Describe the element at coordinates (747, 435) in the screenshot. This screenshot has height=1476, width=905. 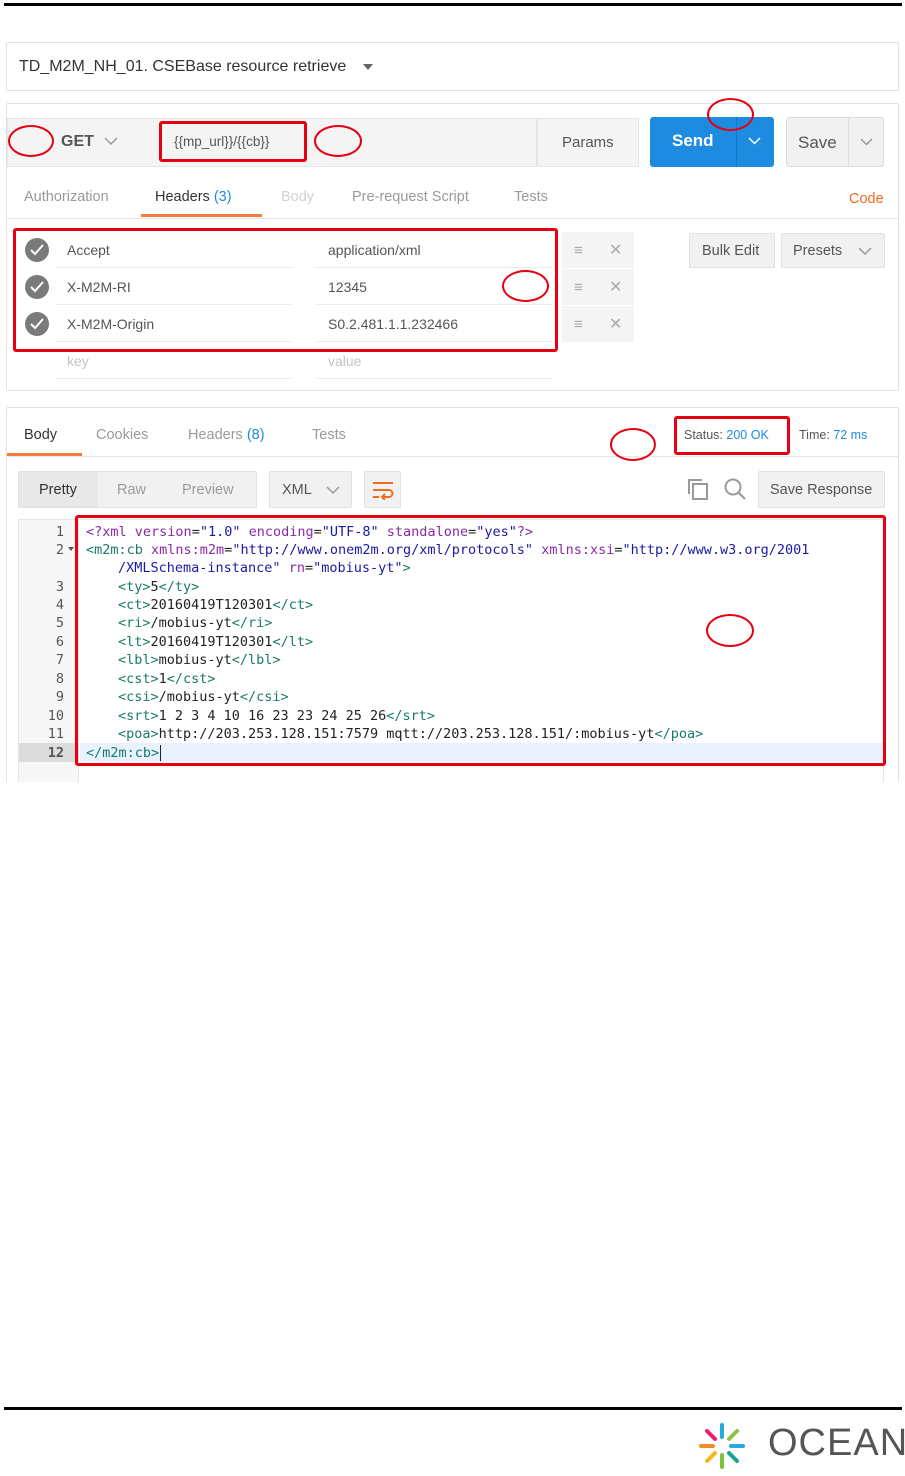
I see `status-value: 200 OK` at that location.